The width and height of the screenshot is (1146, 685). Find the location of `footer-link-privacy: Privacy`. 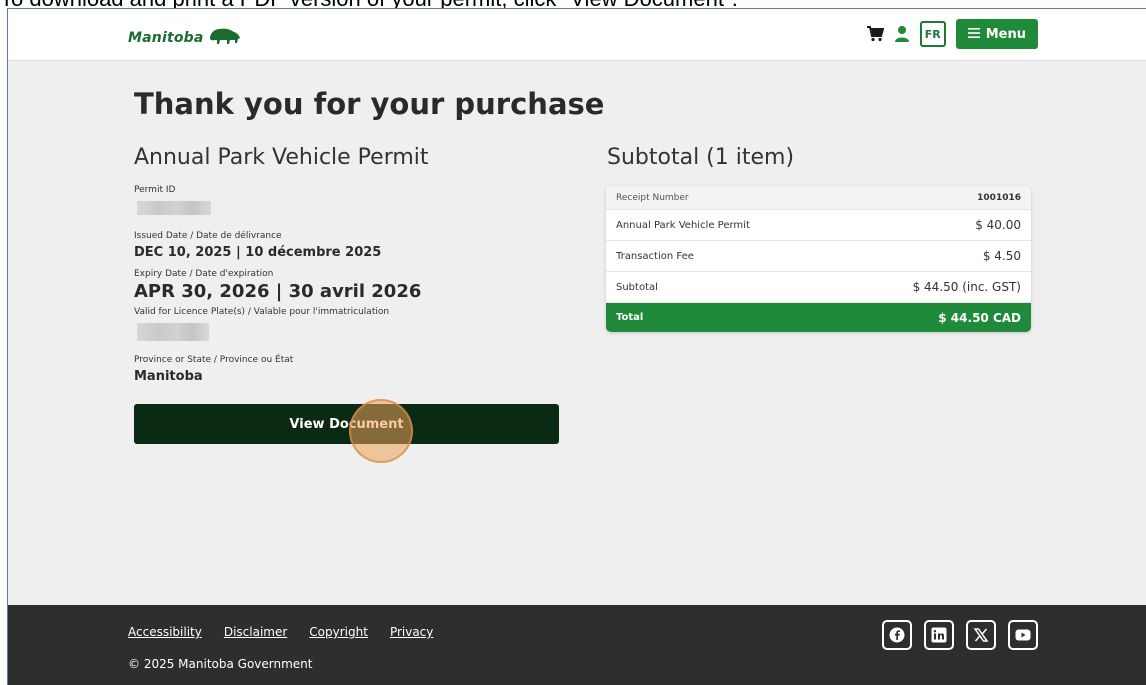

footer-link-privacy: Privacy is located at coordinates (411, 632).